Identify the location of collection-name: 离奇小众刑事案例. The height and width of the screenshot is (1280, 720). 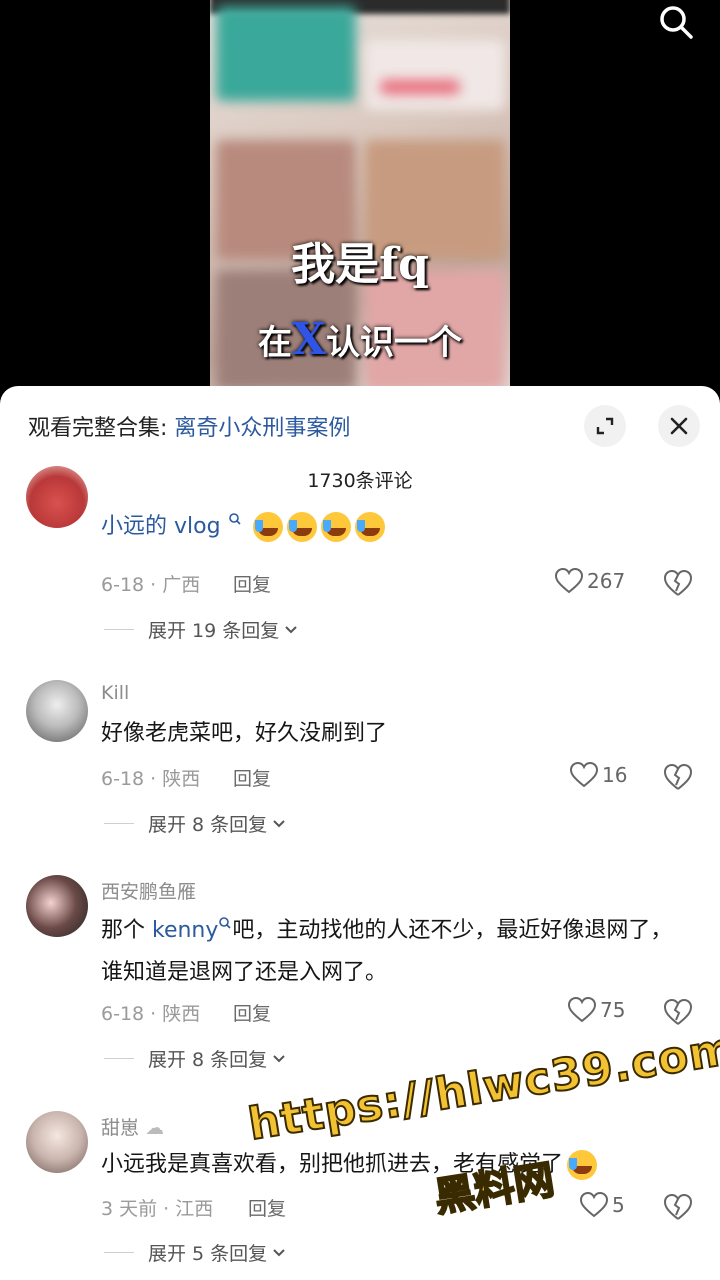
(262, 428).